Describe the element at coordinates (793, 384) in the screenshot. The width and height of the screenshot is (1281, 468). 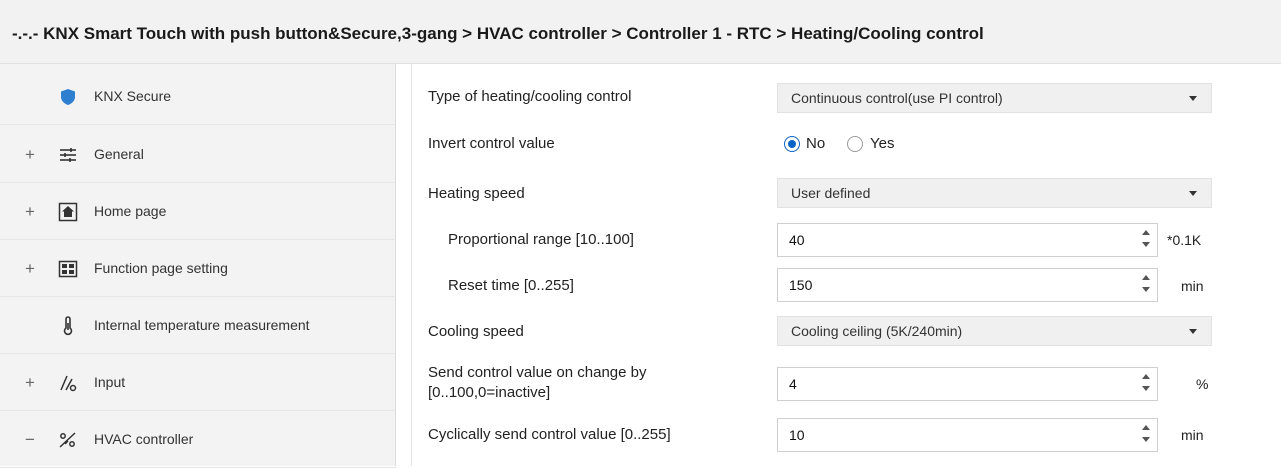
I see `send-change-value: 4` at that location.